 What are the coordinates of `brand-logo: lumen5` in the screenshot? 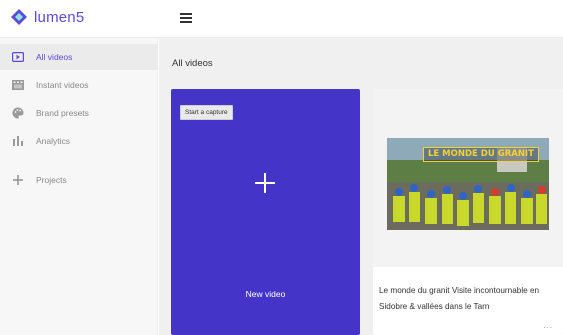 It's located at (47, 17).